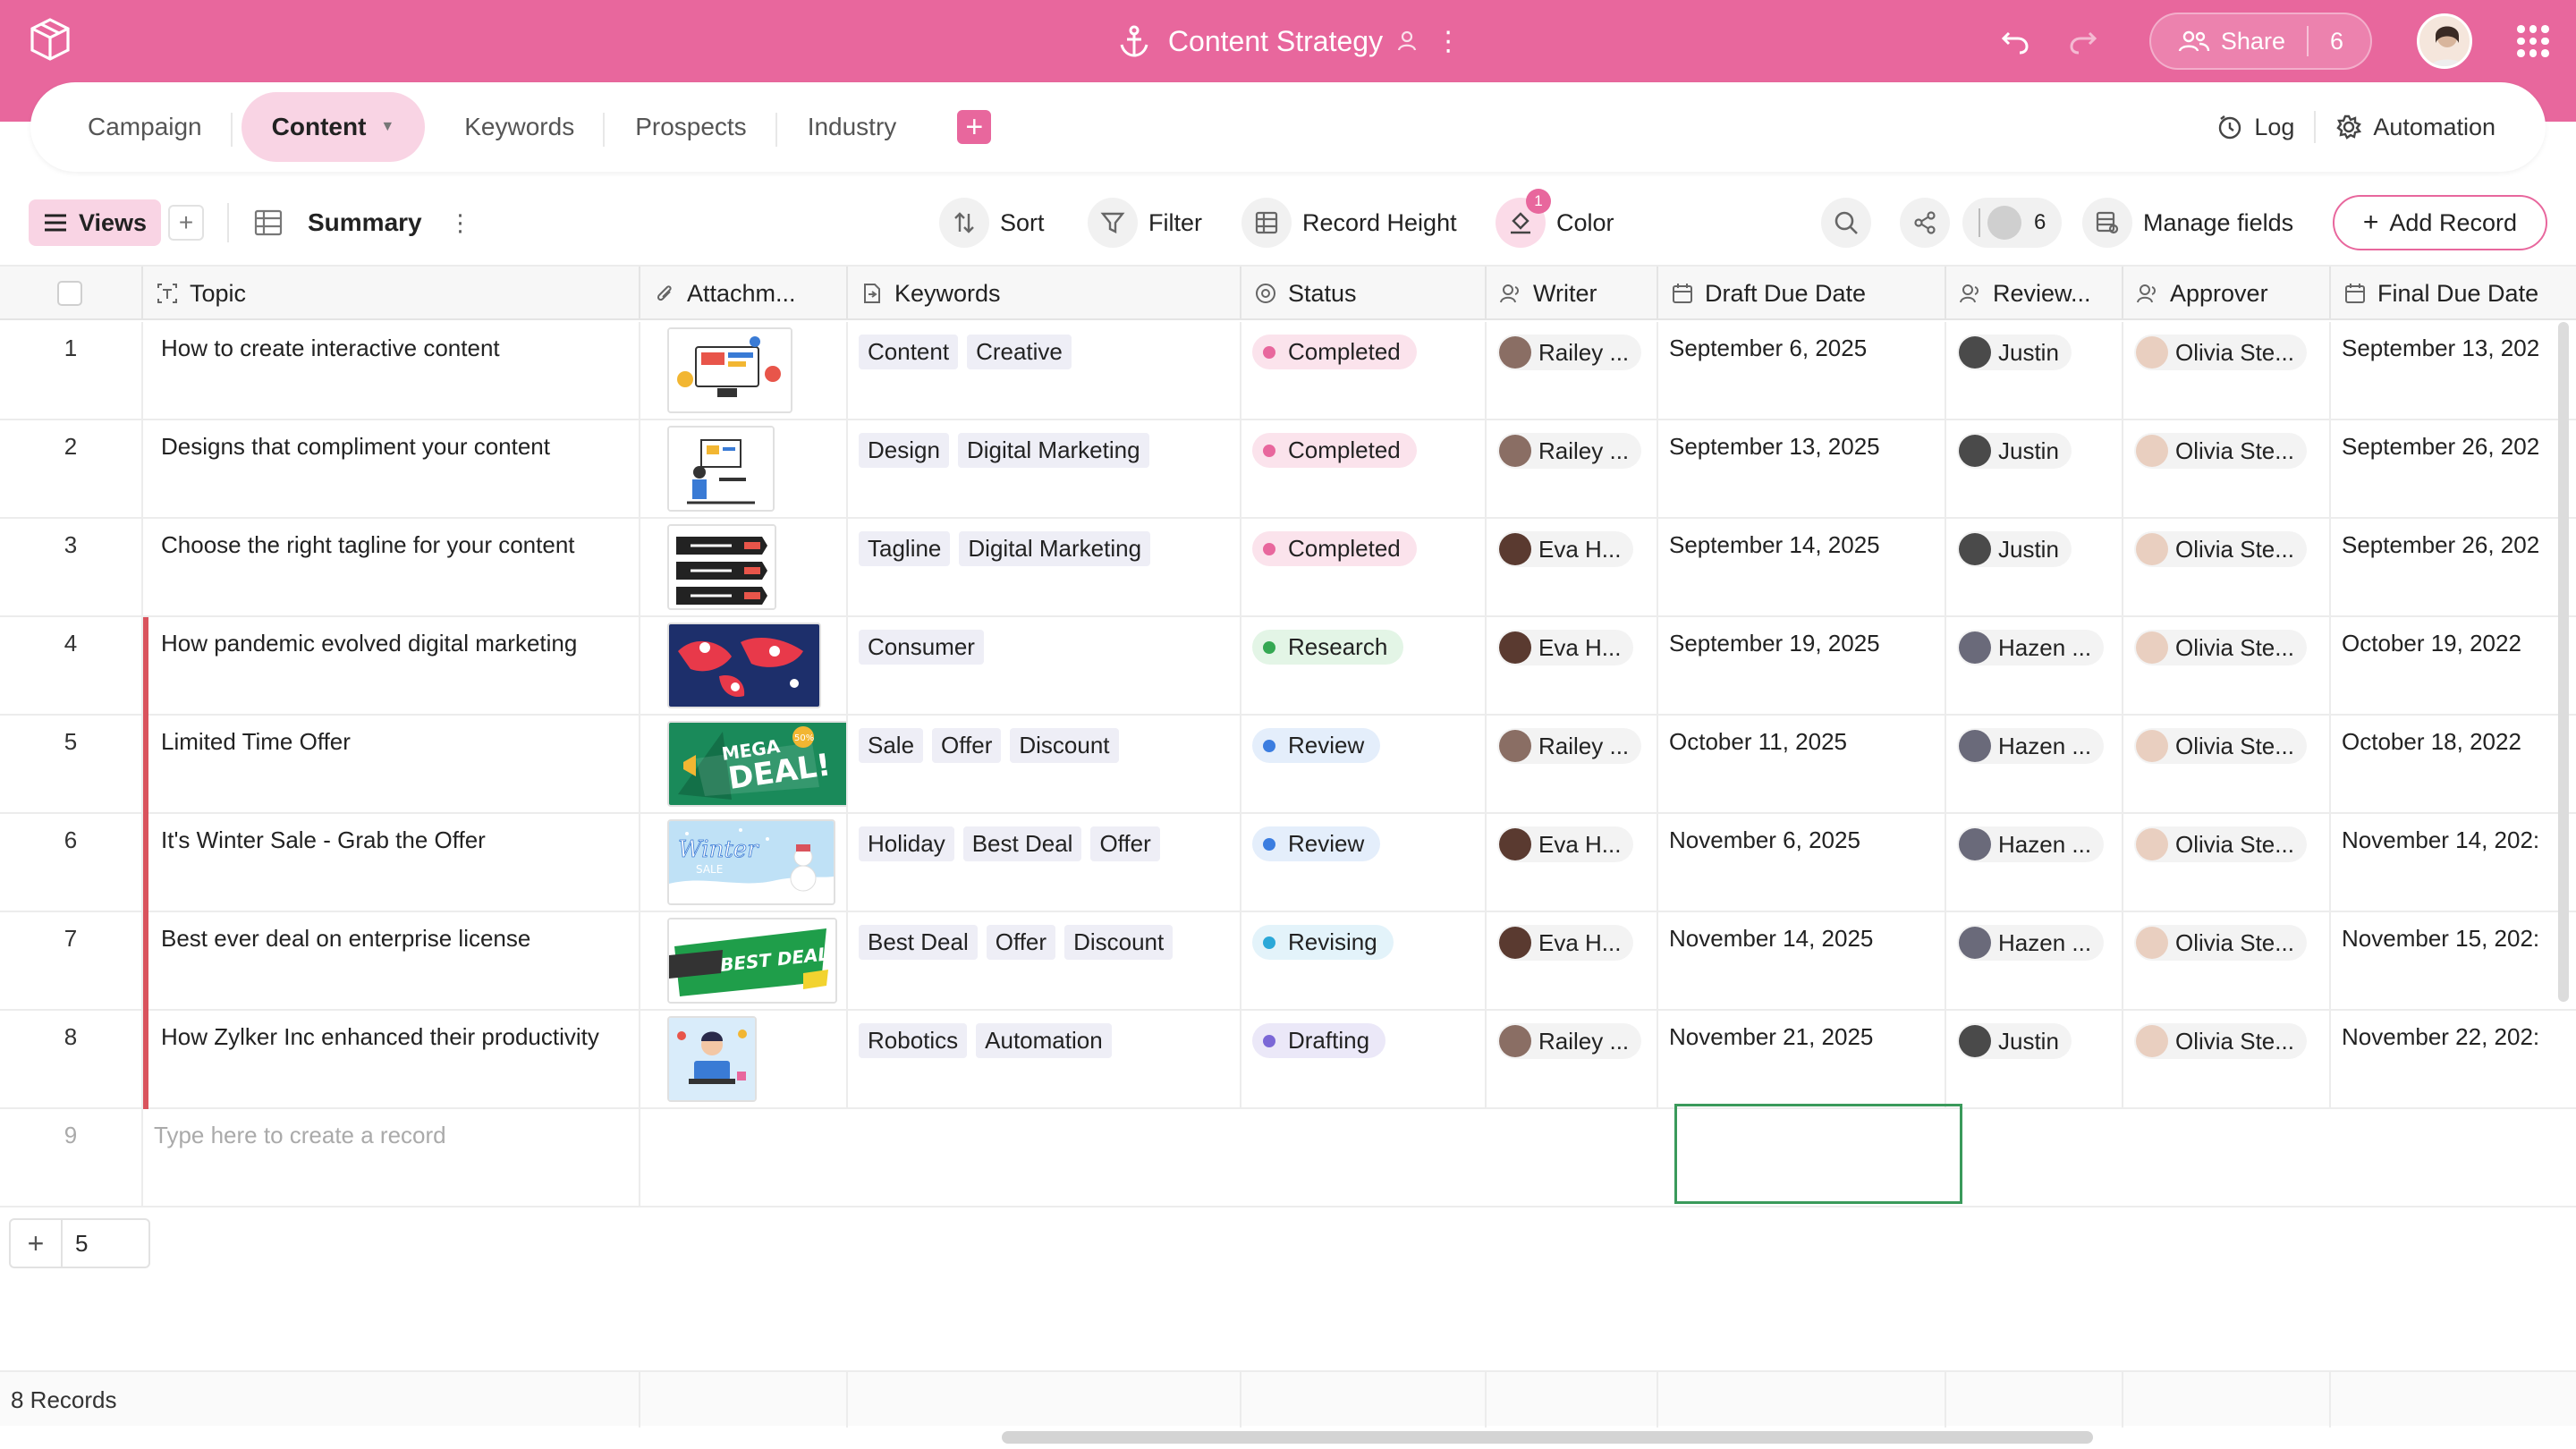 This screenshot has height=1449, width=2576. Describe the element at coordinates (744, 863) in the screenshot. I see `cell-attachment: Winter SALE` at that location.